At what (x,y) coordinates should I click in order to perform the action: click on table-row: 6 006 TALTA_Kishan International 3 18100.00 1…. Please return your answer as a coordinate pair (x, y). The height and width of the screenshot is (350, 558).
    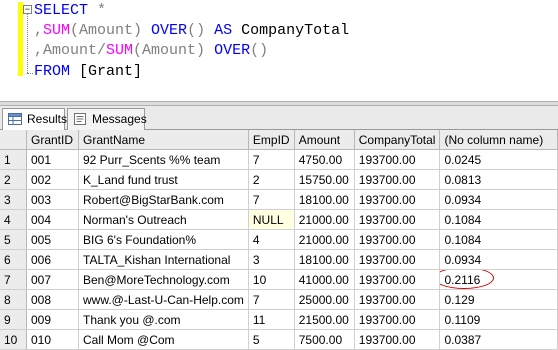
    Looking at the image, I should click on (279, 259).